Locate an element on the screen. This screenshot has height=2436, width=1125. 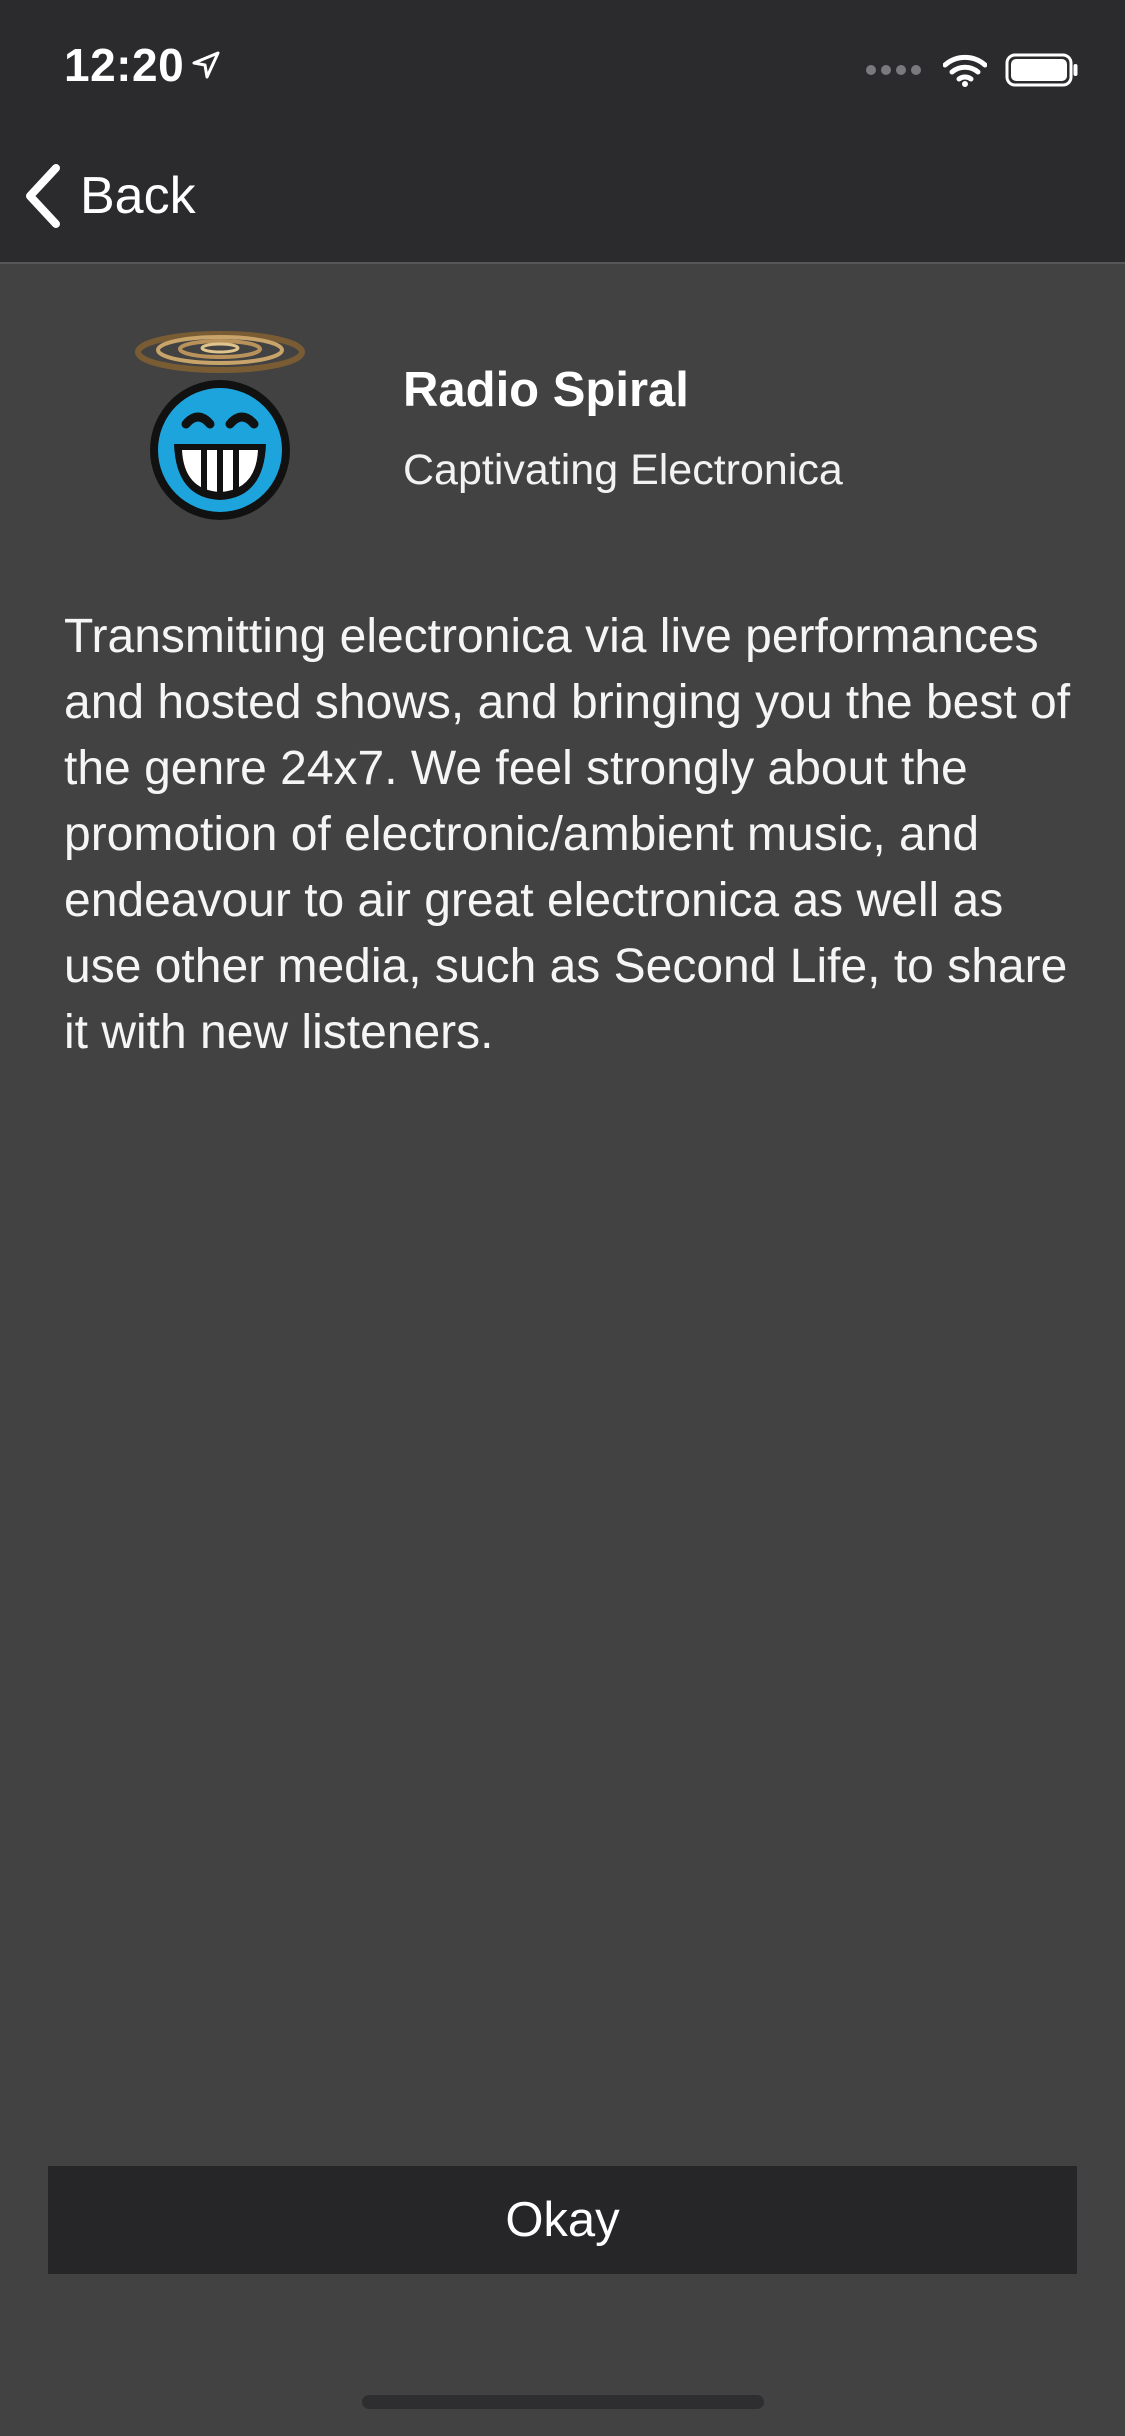
battery-icon is located at coordinates (1041, 70).